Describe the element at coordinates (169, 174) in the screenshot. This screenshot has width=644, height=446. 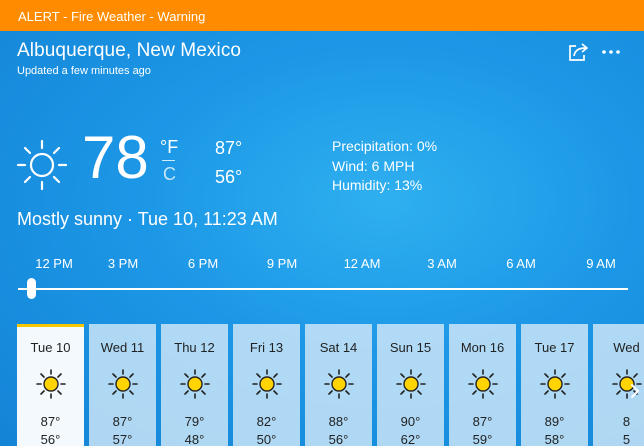
I see `celsius-toggle: C` at that location.